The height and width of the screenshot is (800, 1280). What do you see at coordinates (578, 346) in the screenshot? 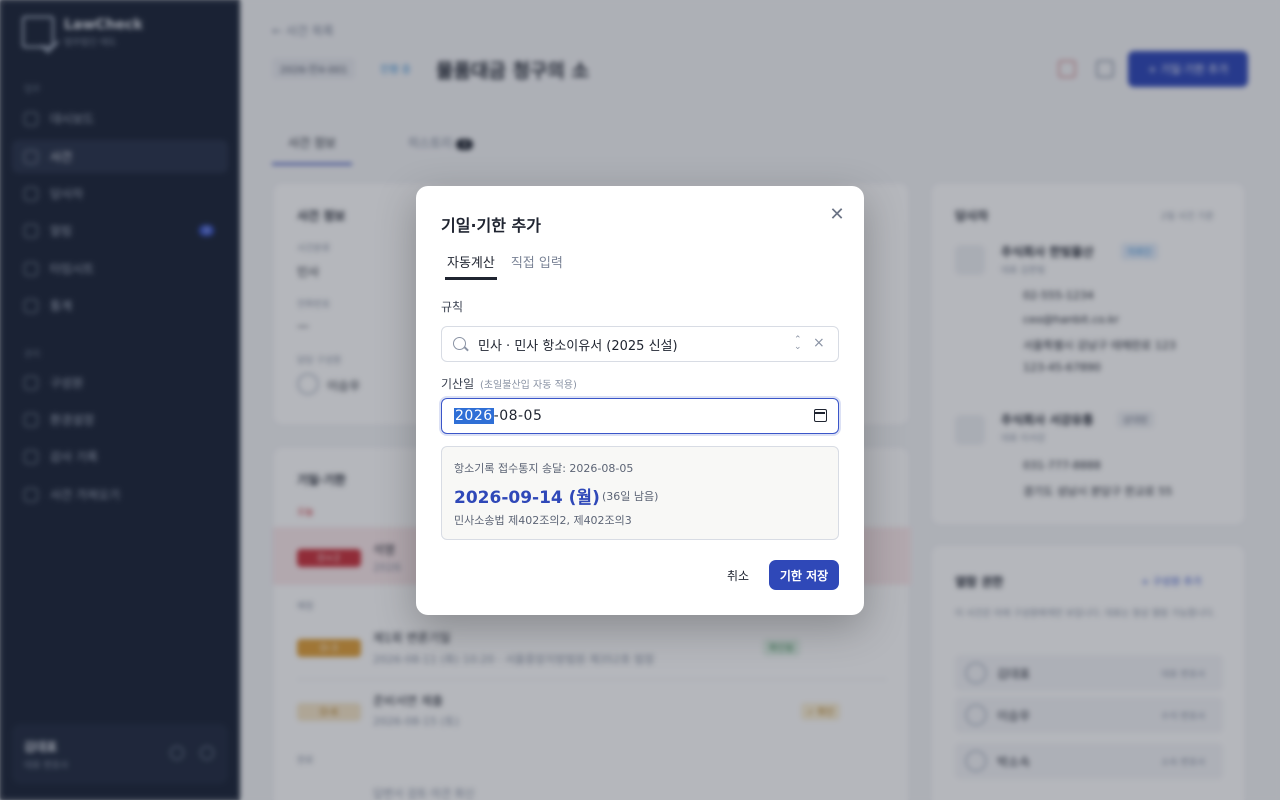
I see `rule-value: 민사 · 민사 항소이유서 (2025 신설)` at bounding box center [578, 346].